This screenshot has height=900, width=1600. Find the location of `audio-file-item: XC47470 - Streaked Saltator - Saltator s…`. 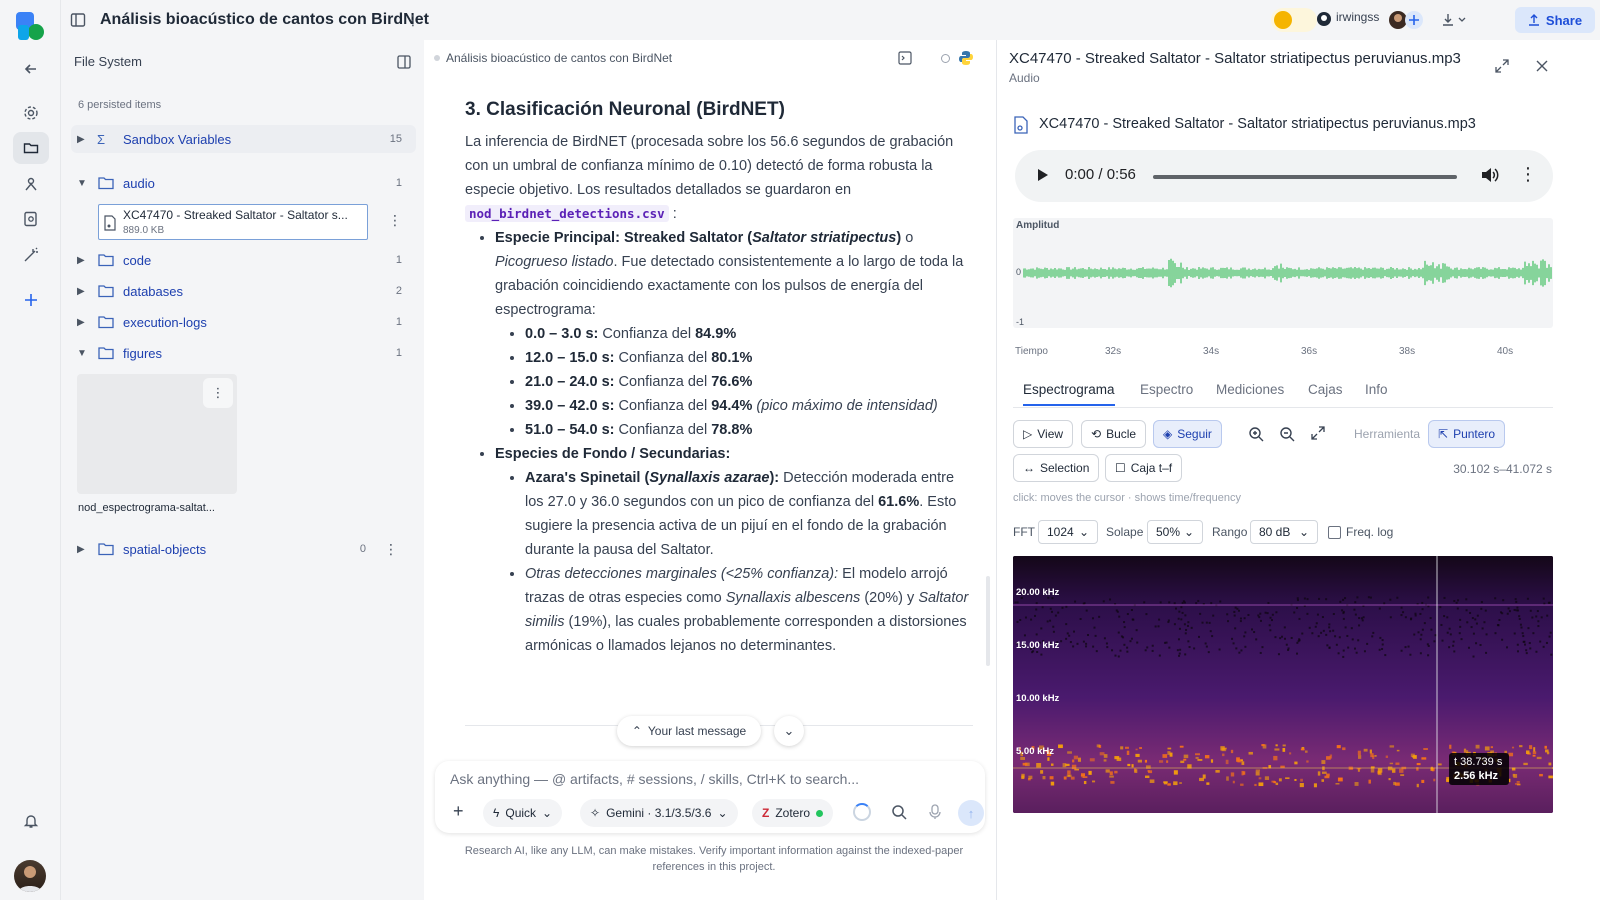

audio-file-item: XC47470 - Streaked Saltator - Saltator s… is located at coordinates (233, 222).